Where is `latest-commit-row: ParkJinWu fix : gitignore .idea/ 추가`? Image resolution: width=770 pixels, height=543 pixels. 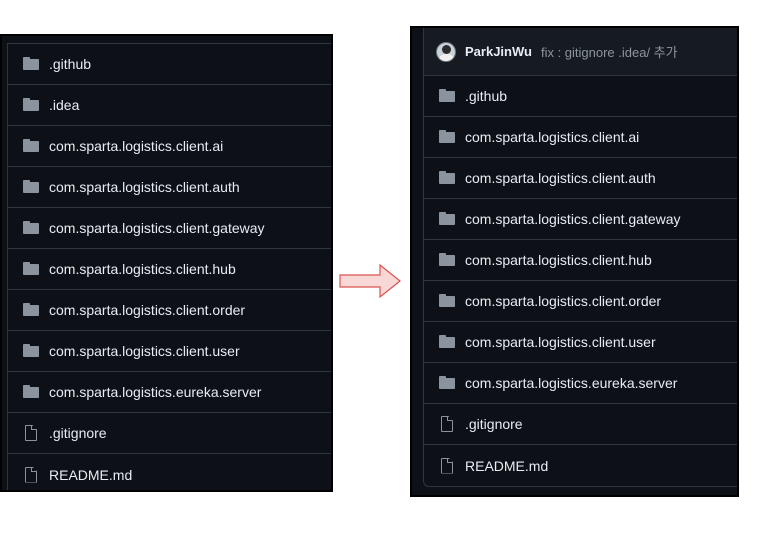 latest-commit-row: ParkJinWu fix : gitignore .idea/ 추가 is located at coordinates (580, 52).